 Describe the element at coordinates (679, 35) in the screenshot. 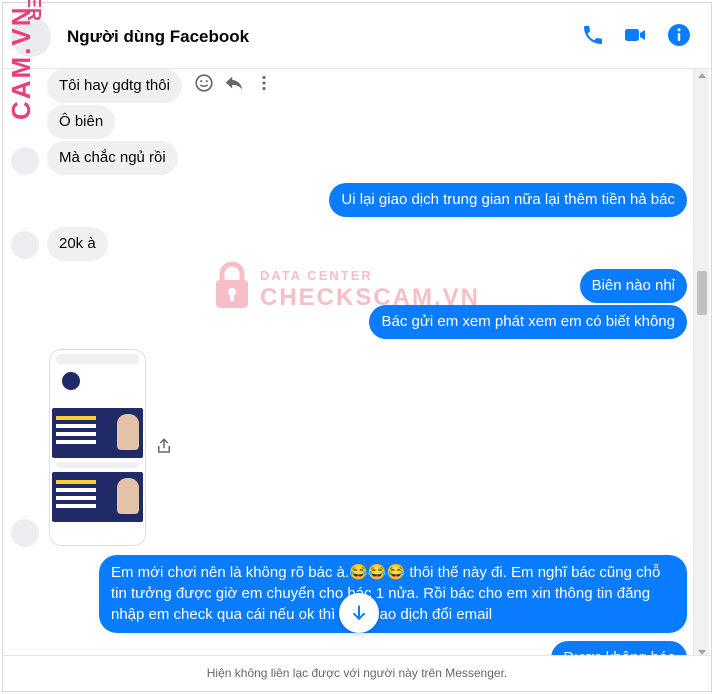

I see `info-icon` at that location.